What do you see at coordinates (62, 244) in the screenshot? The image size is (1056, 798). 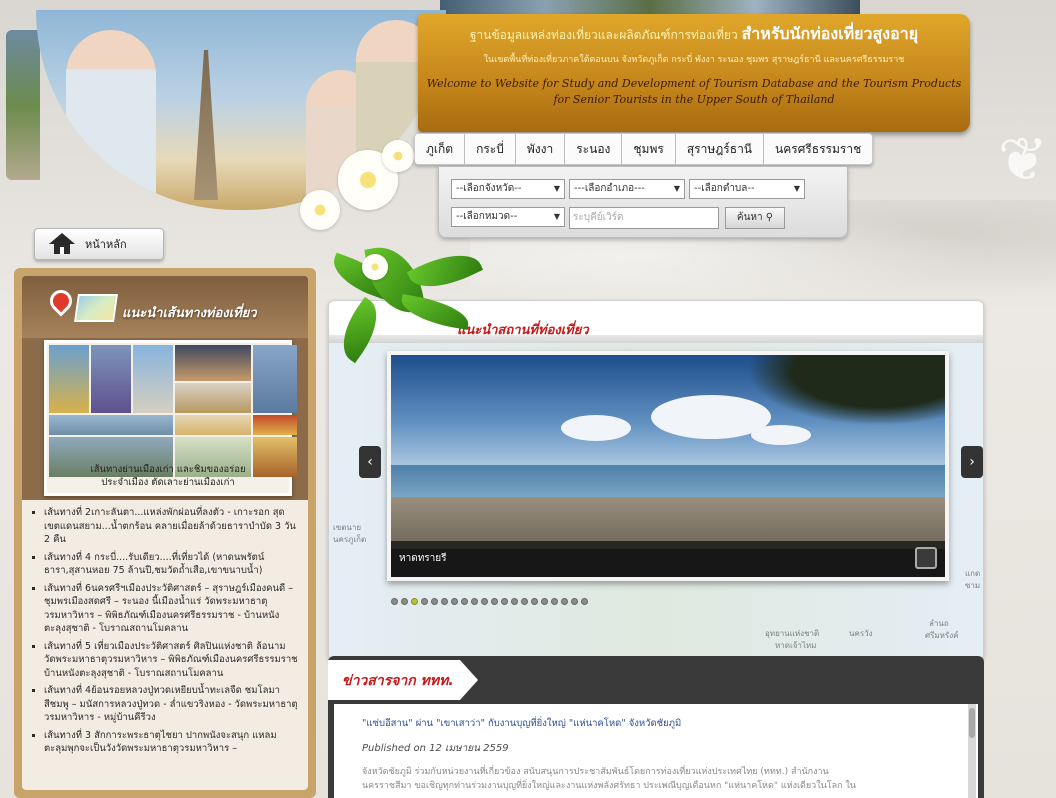 I see `home-icon` at bounding box center [62, 244].